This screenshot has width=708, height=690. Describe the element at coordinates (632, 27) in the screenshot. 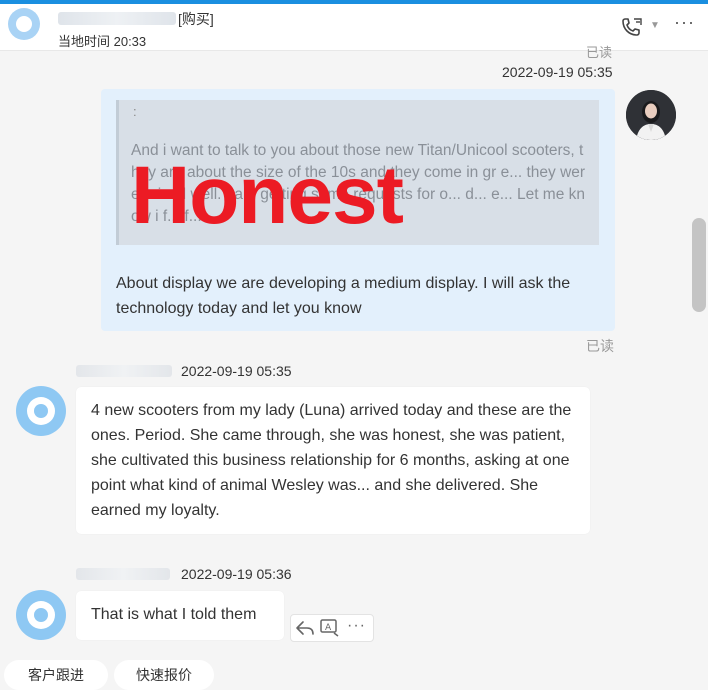

I see `phone-call-icon` at that location.